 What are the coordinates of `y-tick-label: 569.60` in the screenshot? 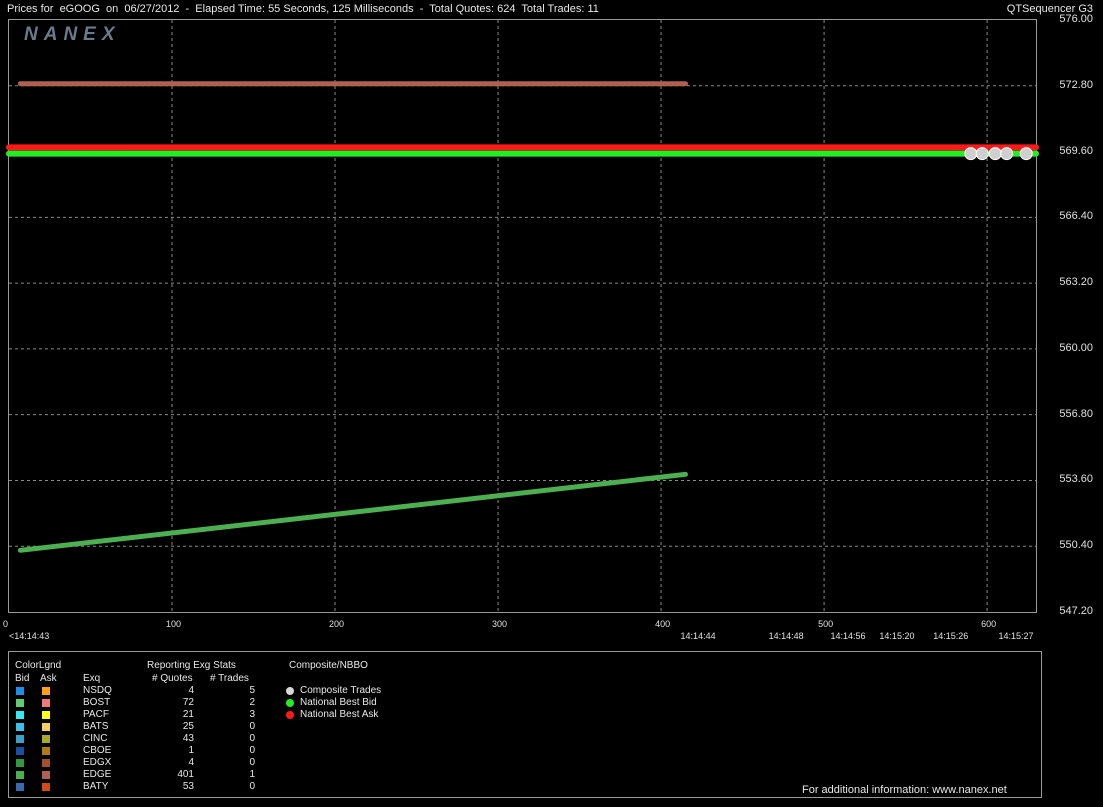 It's located at (1076, 150).